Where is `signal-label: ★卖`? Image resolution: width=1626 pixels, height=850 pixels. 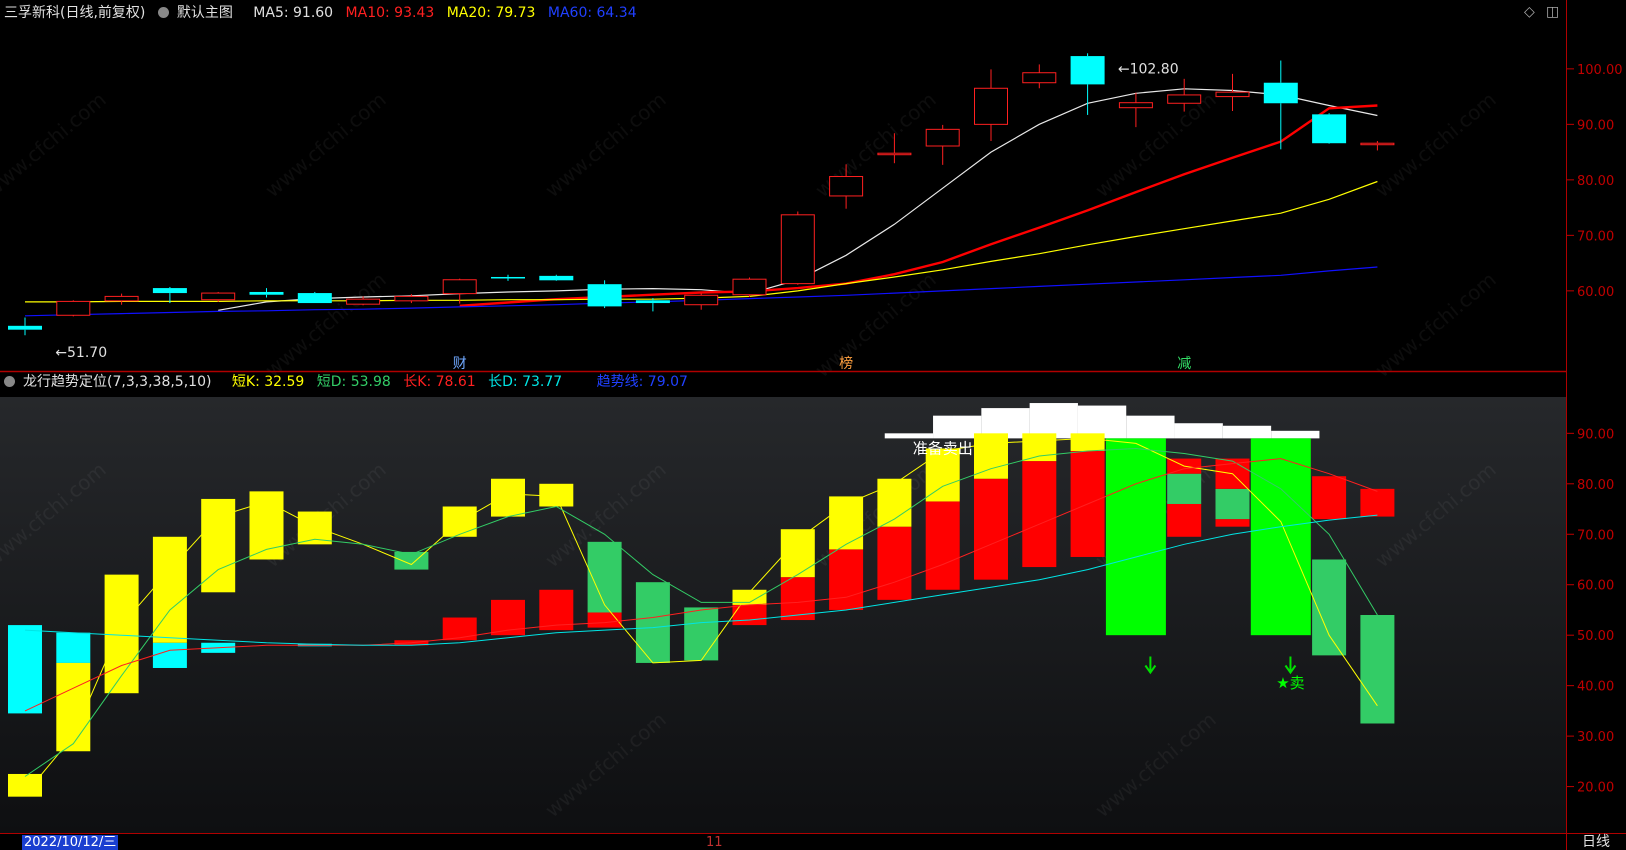
signal-label: ★卖 is located at coordinates (1290, 683).